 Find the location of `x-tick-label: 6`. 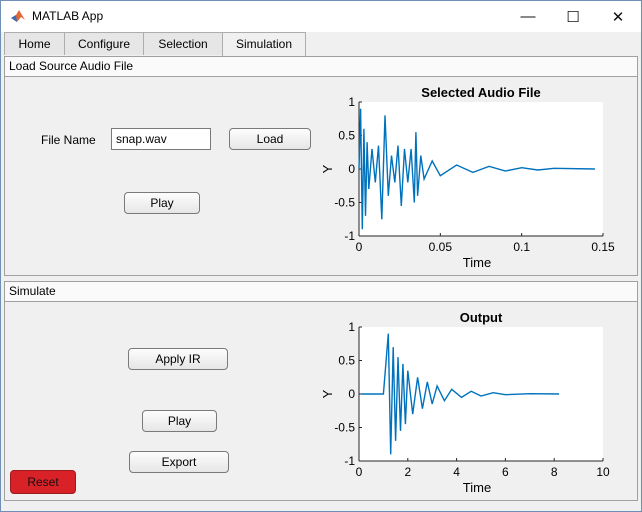

x-tick-label: 6 is located at coordinates (505, 472).